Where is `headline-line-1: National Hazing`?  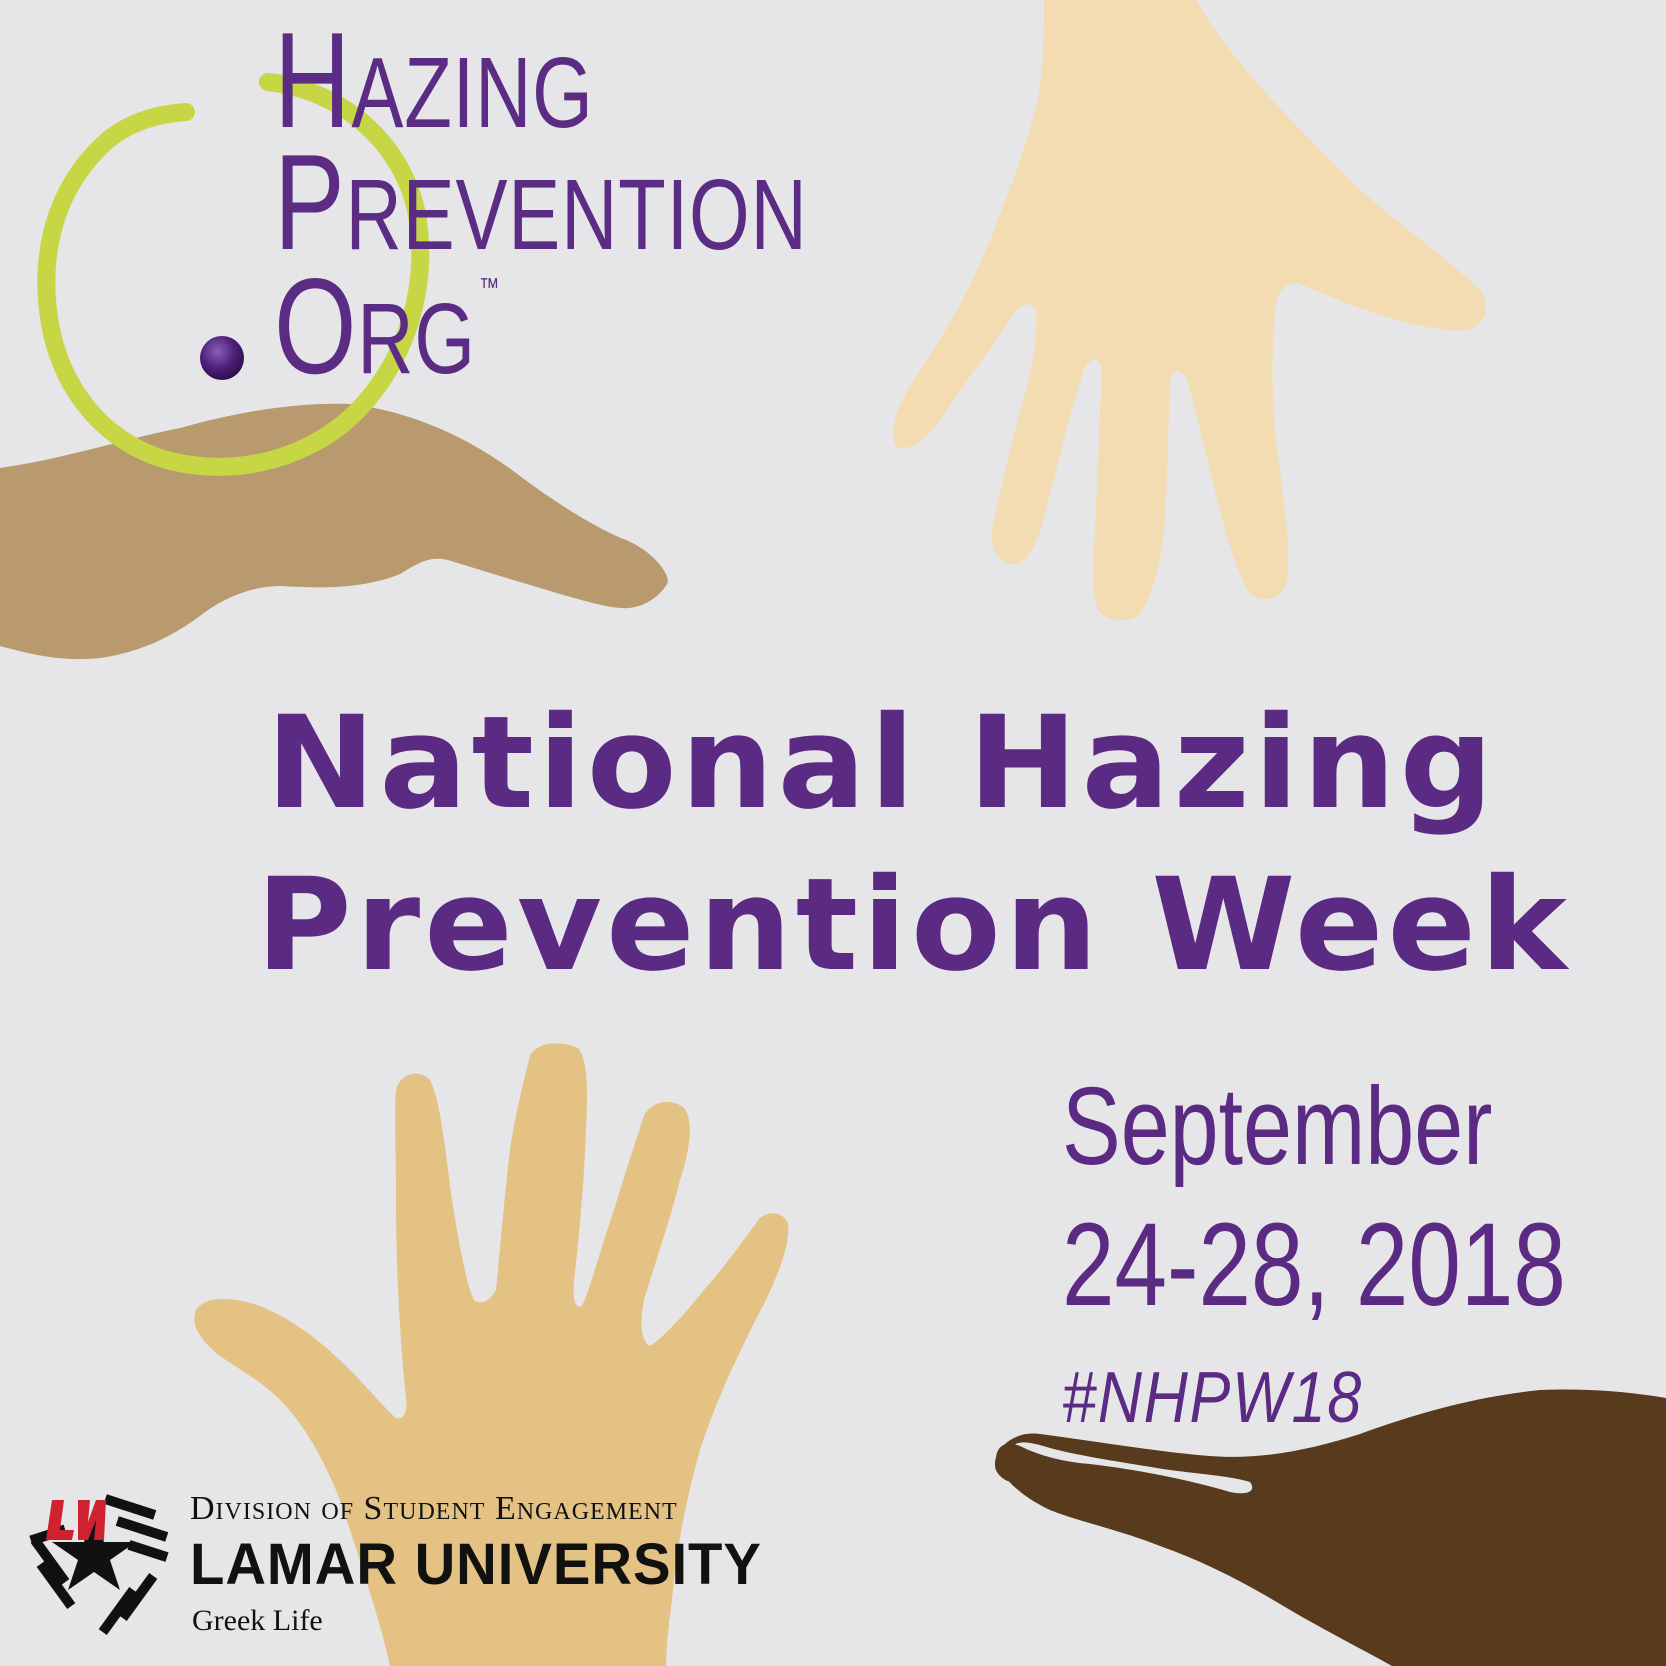
headline-line-1: National Hazing is located at coordinates (882, 763).